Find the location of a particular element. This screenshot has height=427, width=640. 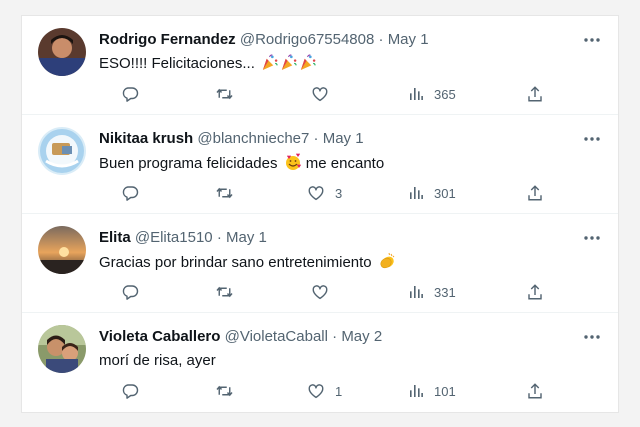

reply-text: Gracias por brindar sano entretenimiento is located at coordinates (247, 263).